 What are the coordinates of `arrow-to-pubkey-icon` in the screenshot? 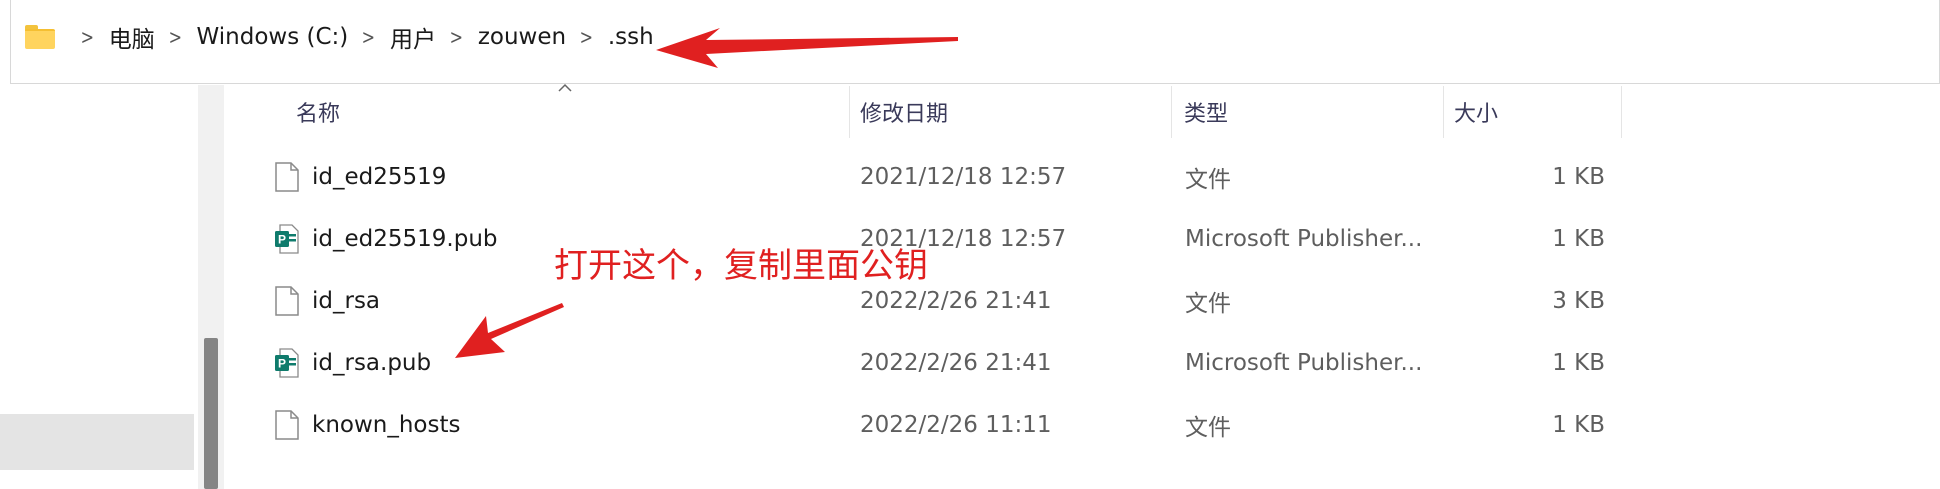 It's located at (509, 330).